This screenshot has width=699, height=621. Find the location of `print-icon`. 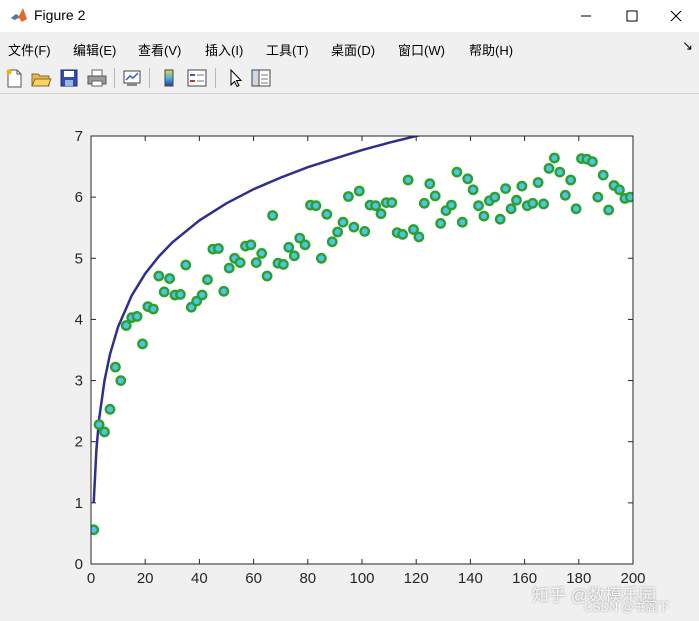

print-icon is located at coordinates (97, 78).